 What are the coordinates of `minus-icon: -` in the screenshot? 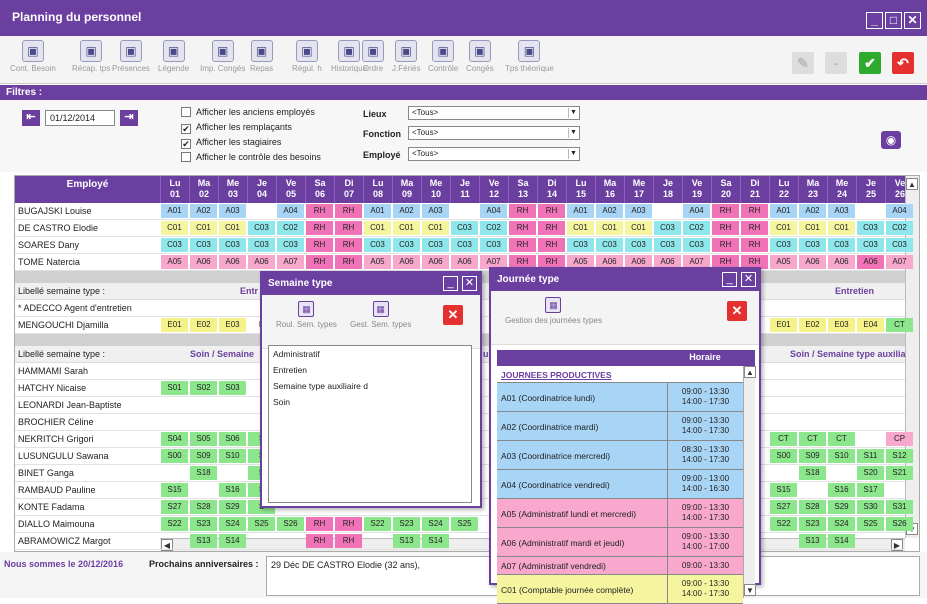 It's located at (836, 63).